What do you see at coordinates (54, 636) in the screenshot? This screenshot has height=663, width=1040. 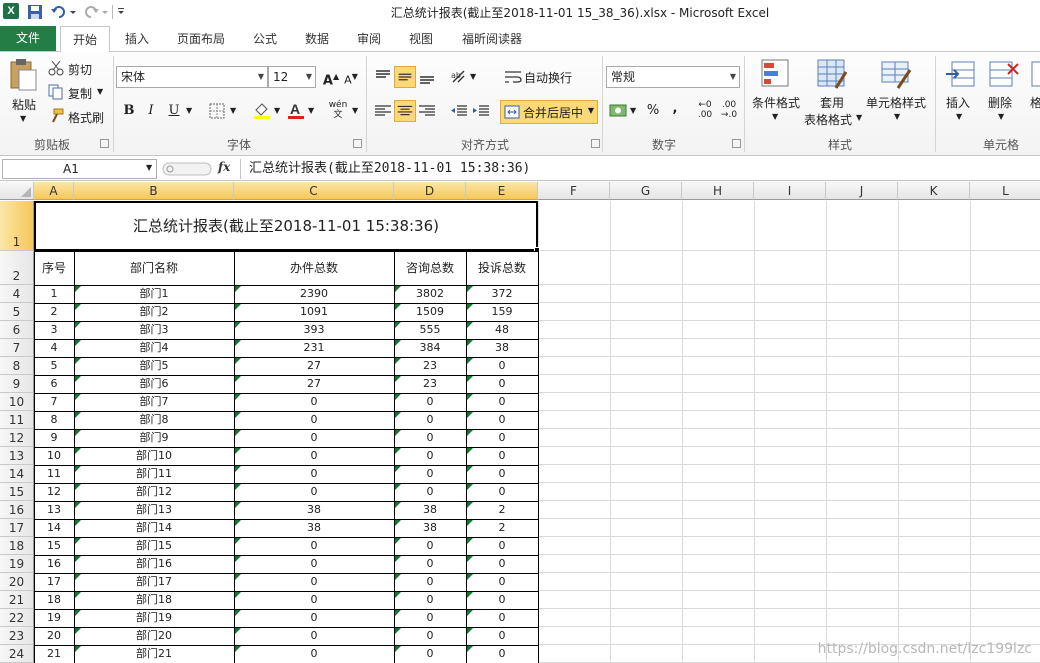 I see `table-cell: 20` at bounding box center [54, 636].